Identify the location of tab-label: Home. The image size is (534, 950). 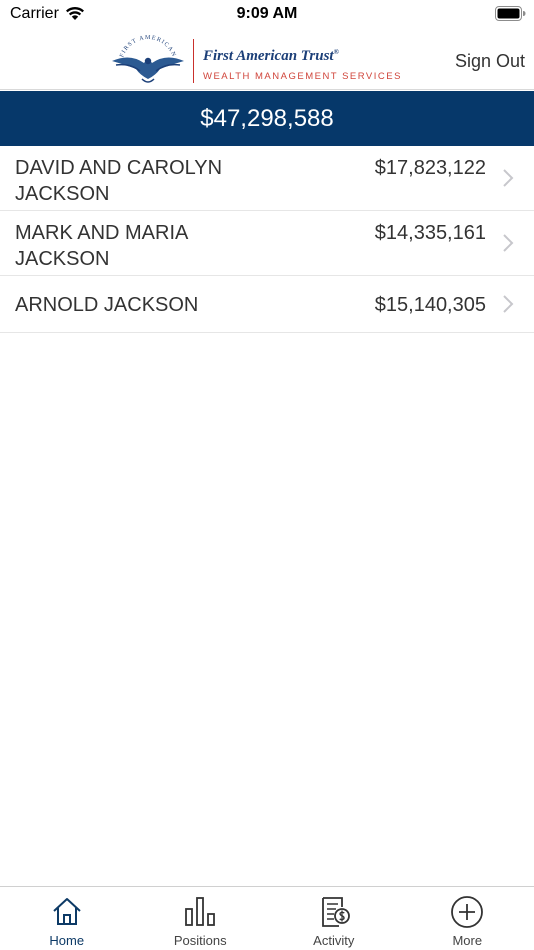
(67, 940).